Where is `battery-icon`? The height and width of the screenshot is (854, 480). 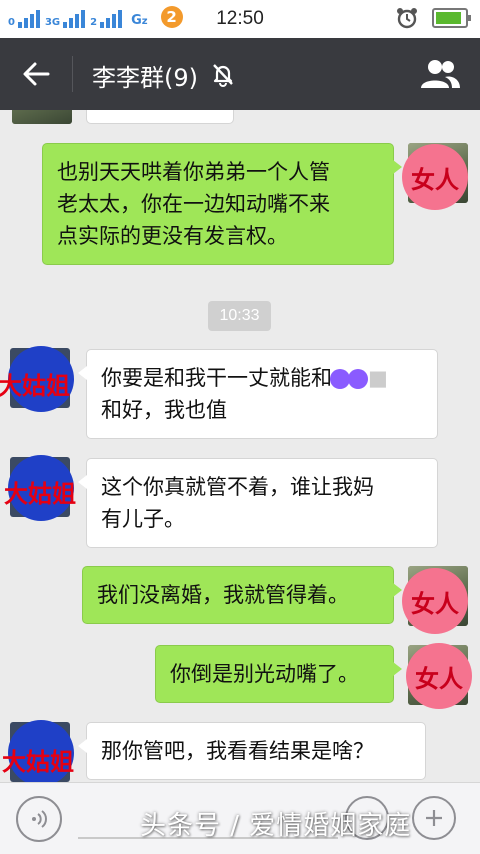
battery-icon is located at coordinates (451, 18).